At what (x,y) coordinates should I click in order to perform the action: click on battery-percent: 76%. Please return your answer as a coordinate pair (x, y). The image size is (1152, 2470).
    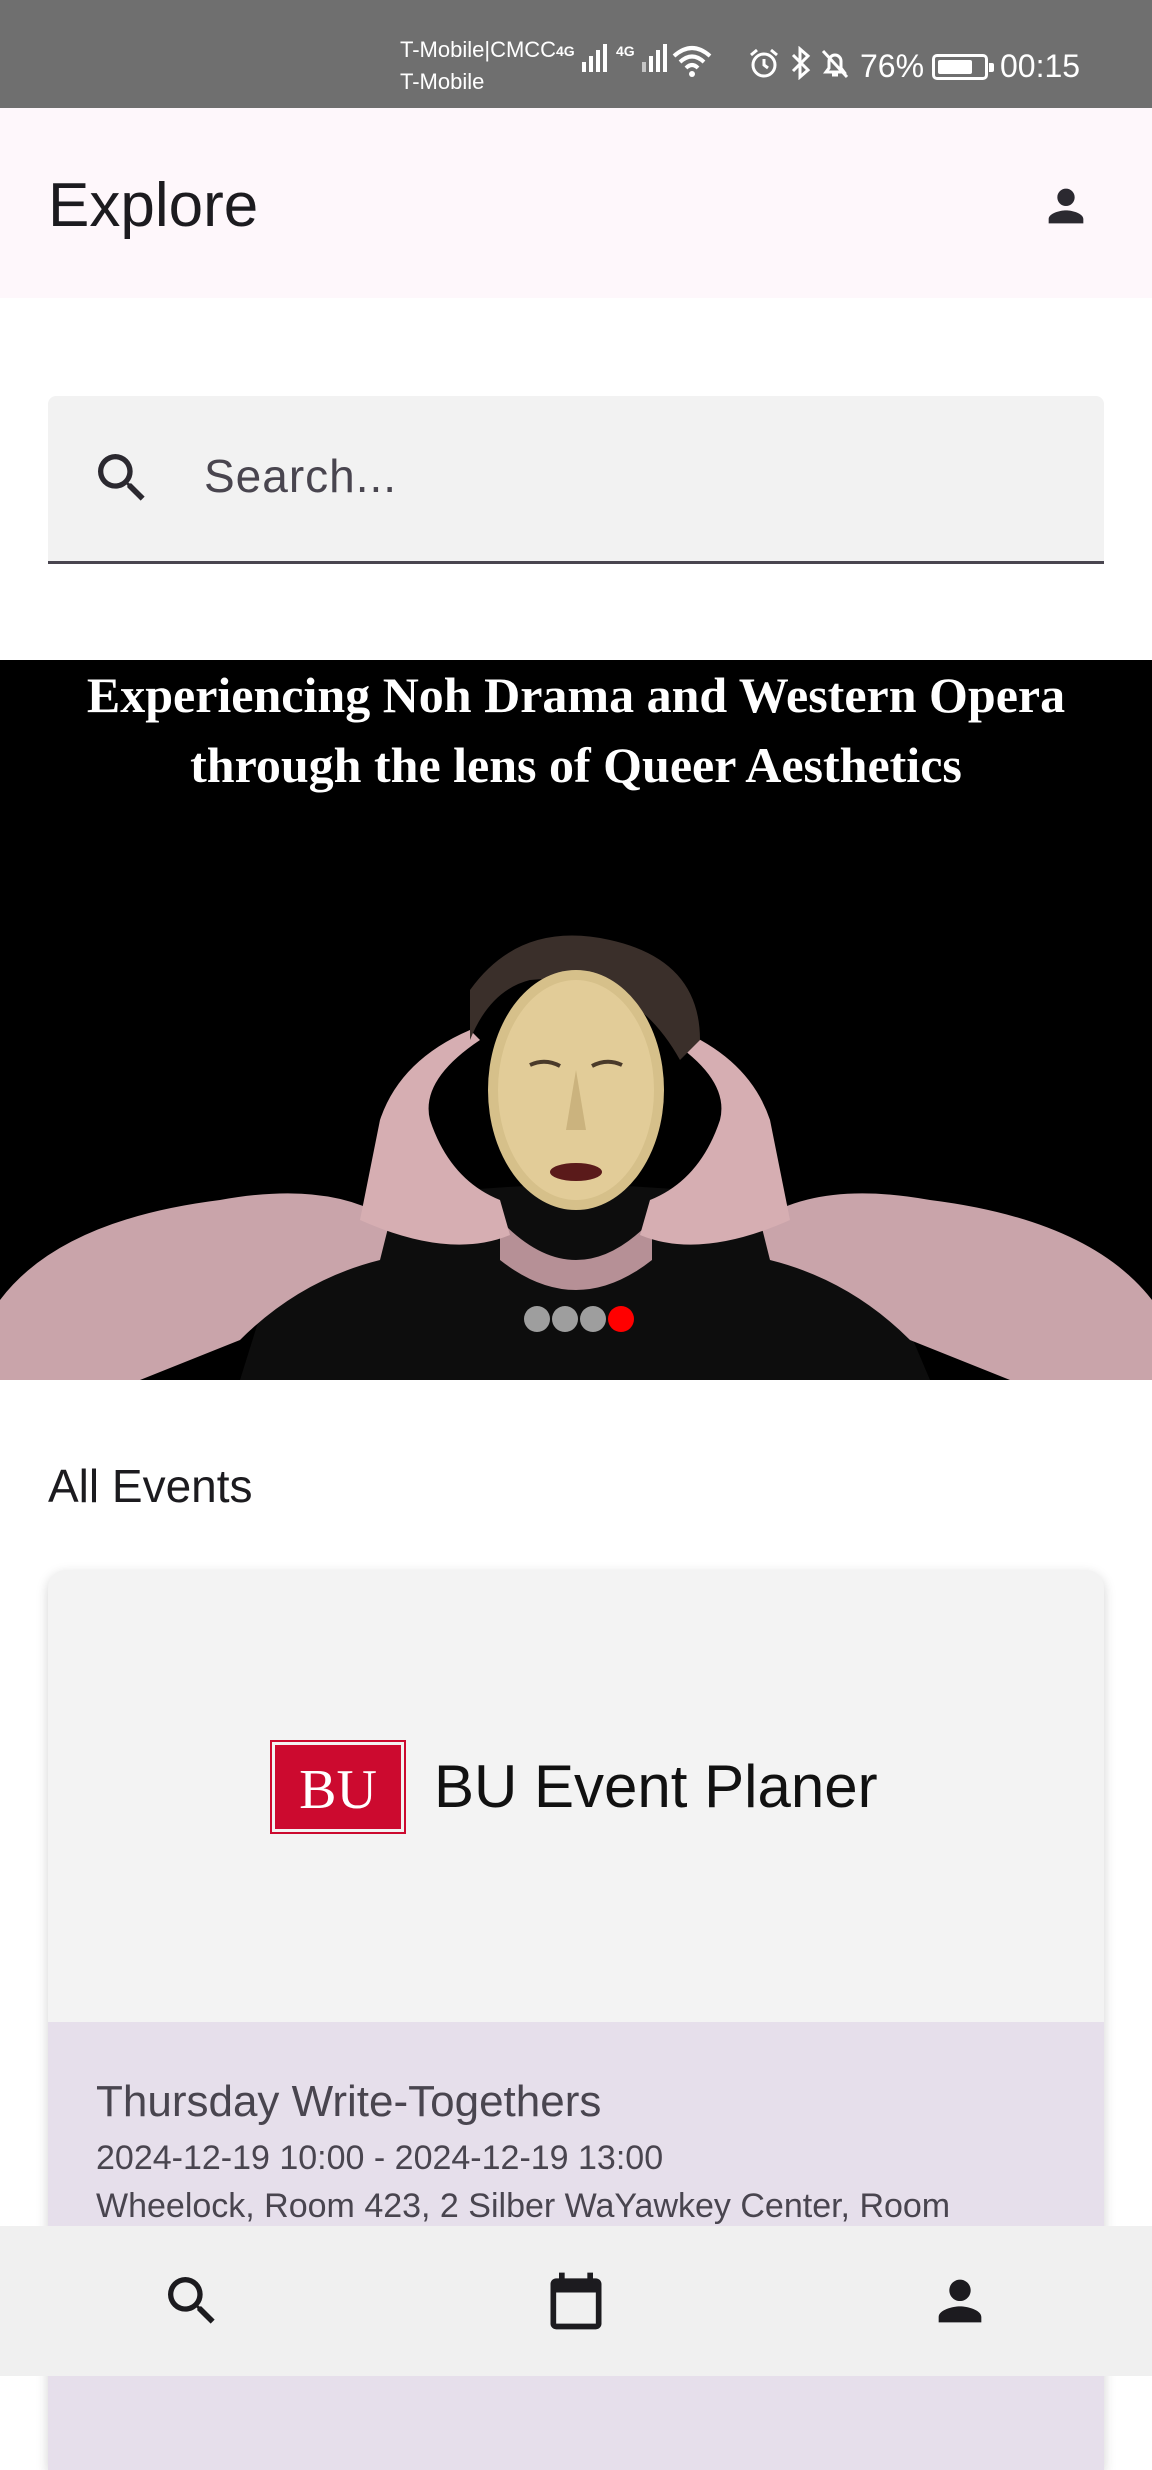
    Looking at the image, I should click on (892, 66).